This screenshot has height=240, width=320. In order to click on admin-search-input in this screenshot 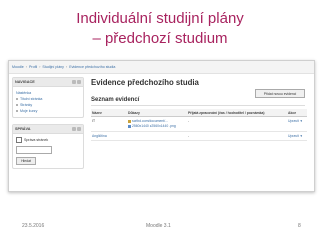, I will do `click(34, 150)`.